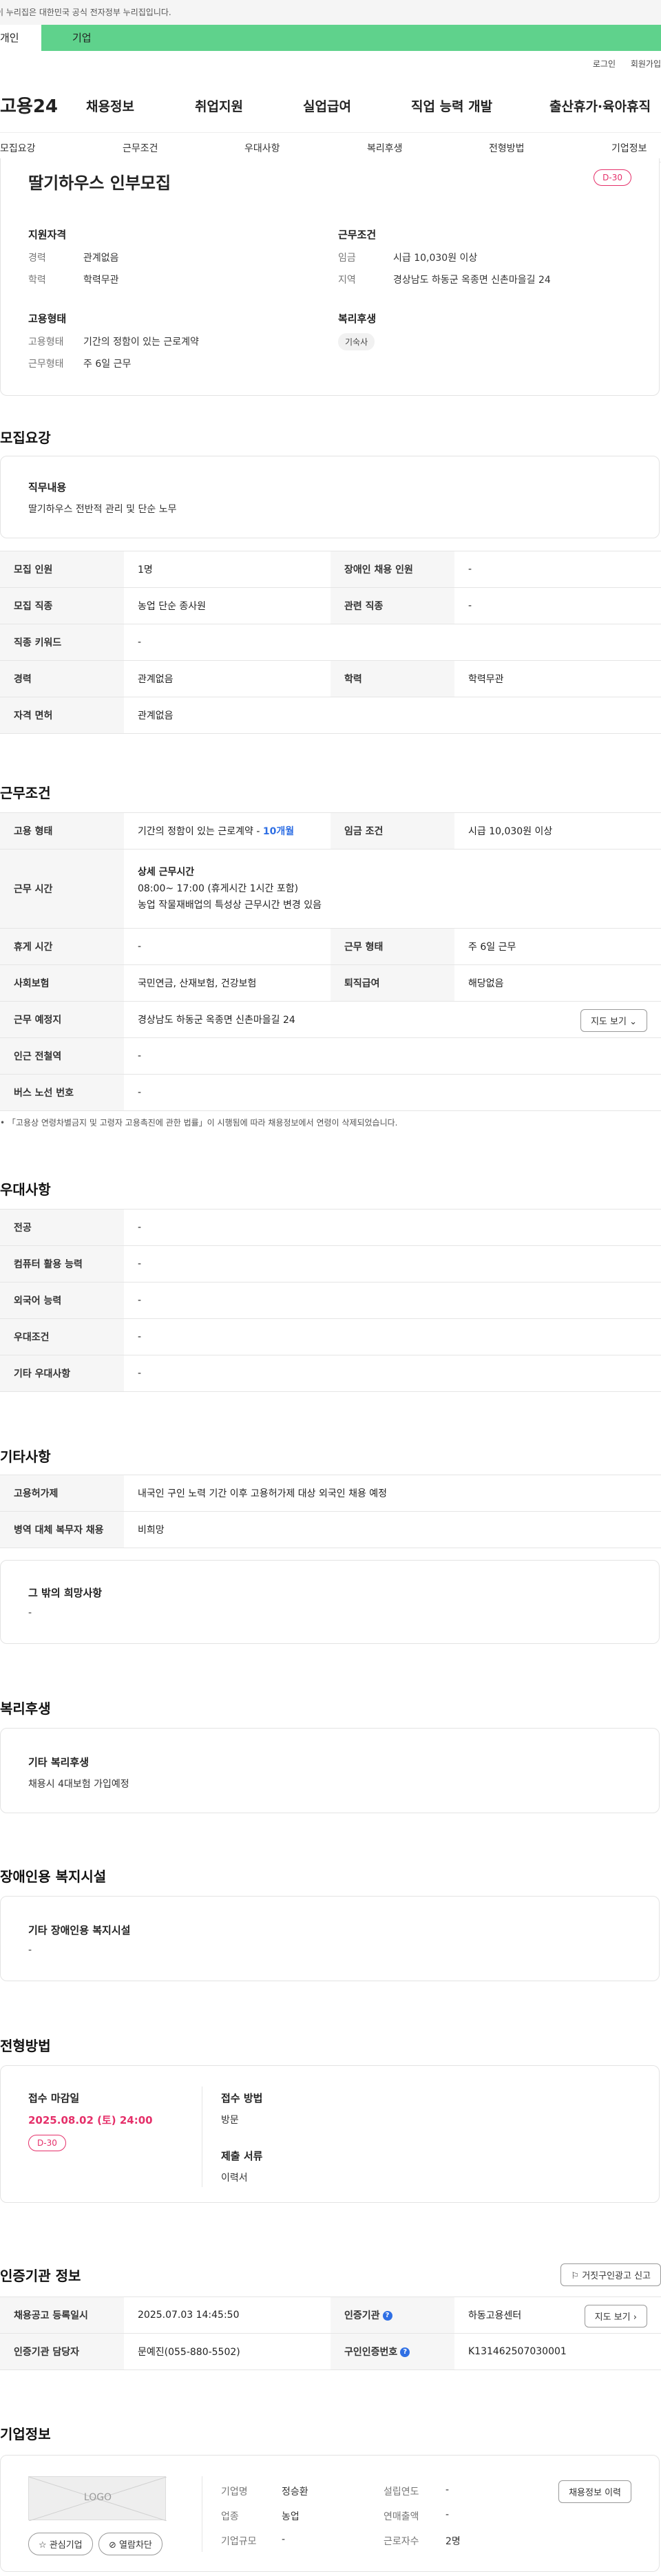 The height and width of the screenshot is (2576, 661). Describe the element at coordinates (62, 606) in the screenshot. I see `job-type-label: 모집 직종` at that location.